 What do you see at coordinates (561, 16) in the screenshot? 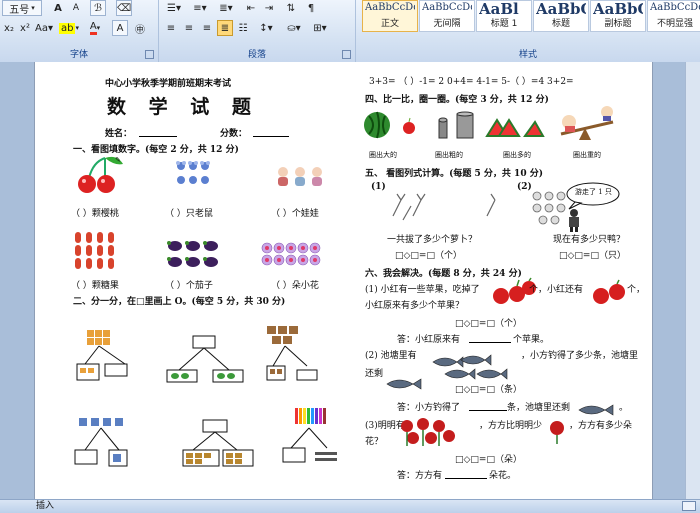
I see `style-tile-3: AaBbC标题` at bounding box center [561, 16].